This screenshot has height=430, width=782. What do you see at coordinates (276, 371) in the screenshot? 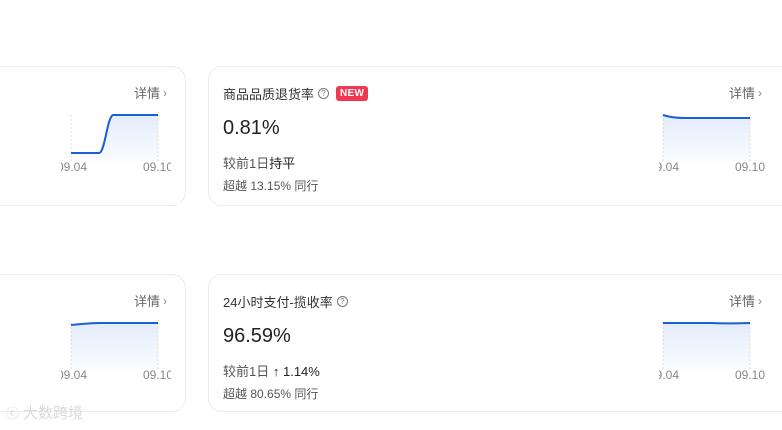
I see `arrow-up-icon: ↑` at bounding box center [276, 371].